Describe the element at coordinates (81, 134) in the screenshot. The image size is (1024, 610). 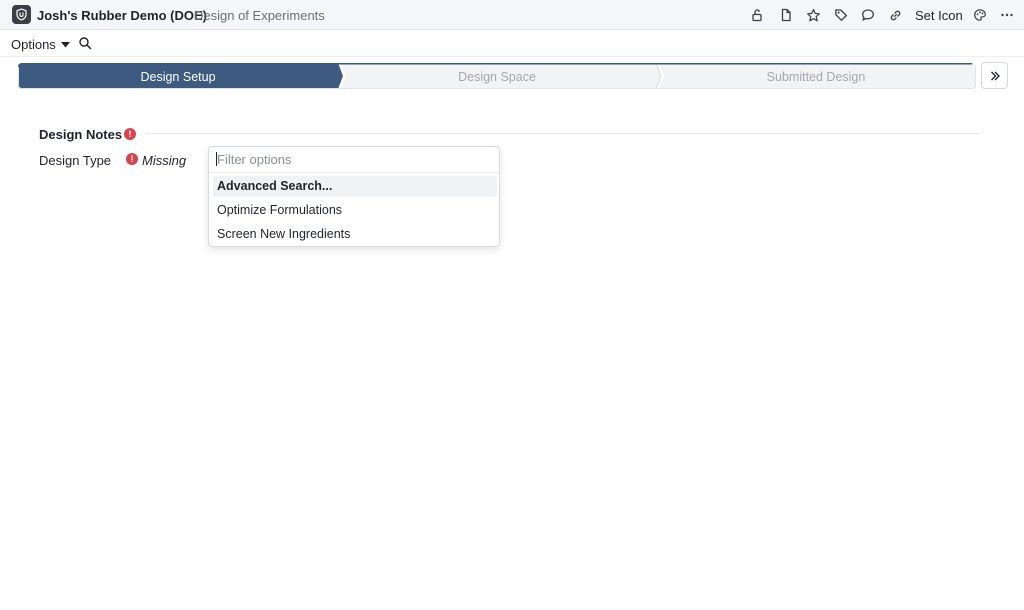
I see `section-title: Design Notes` at that location.